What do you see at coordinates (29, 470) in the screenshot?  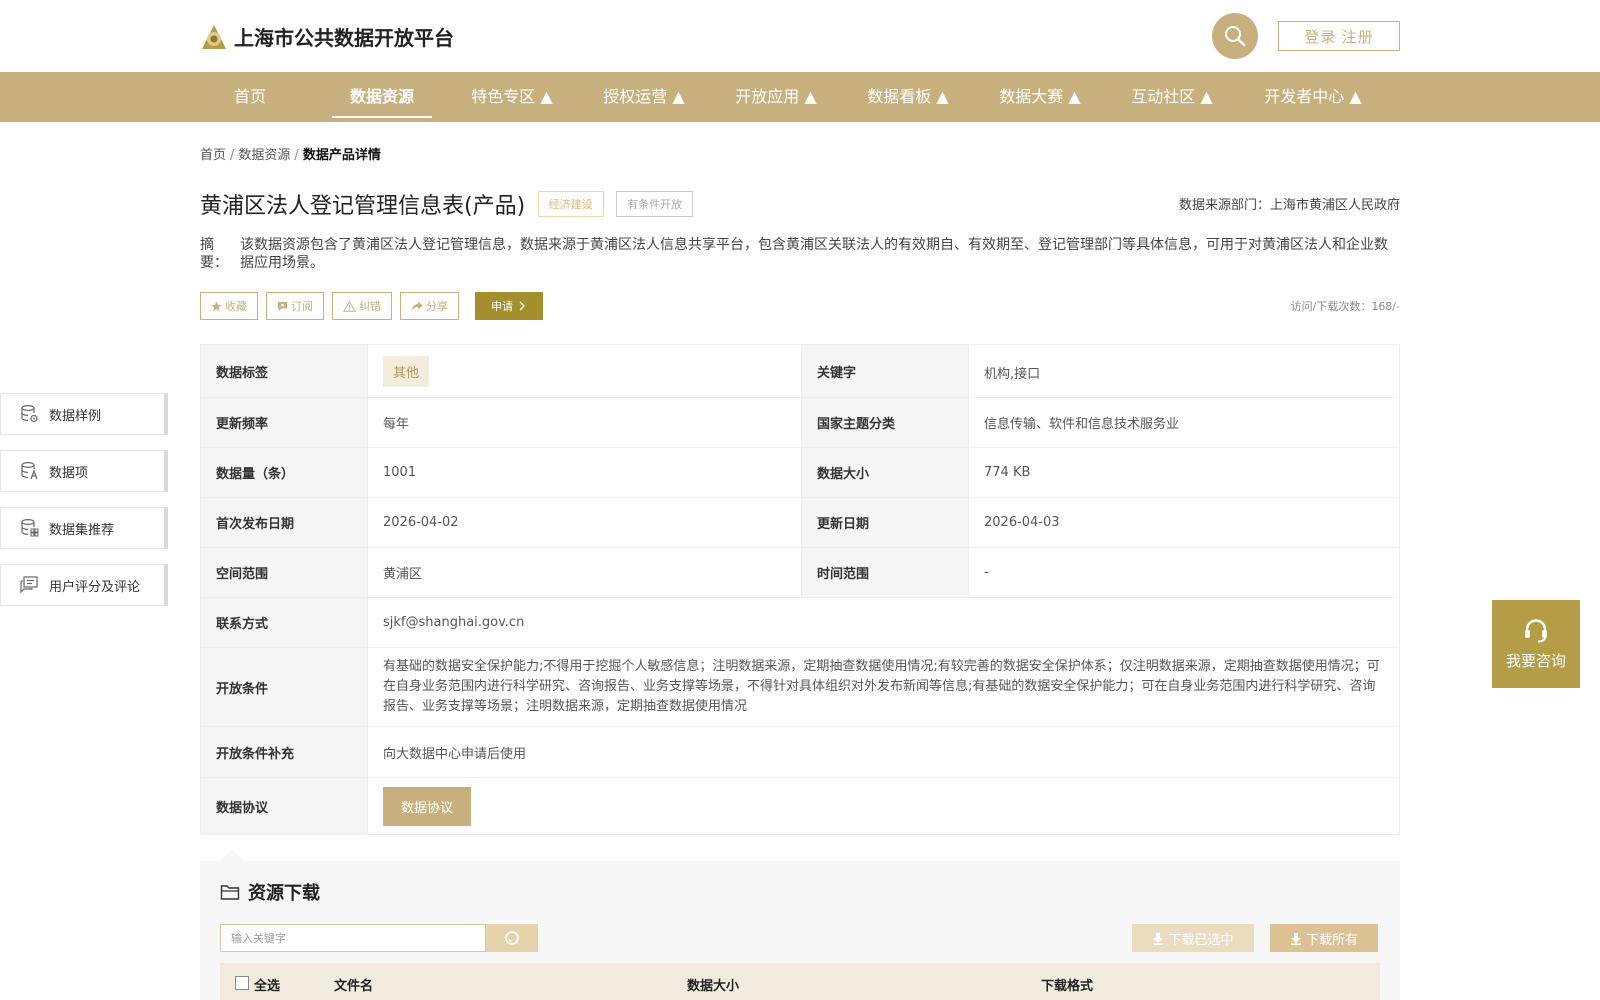 I see `database-text-icon` at bounding box center [29, 470].